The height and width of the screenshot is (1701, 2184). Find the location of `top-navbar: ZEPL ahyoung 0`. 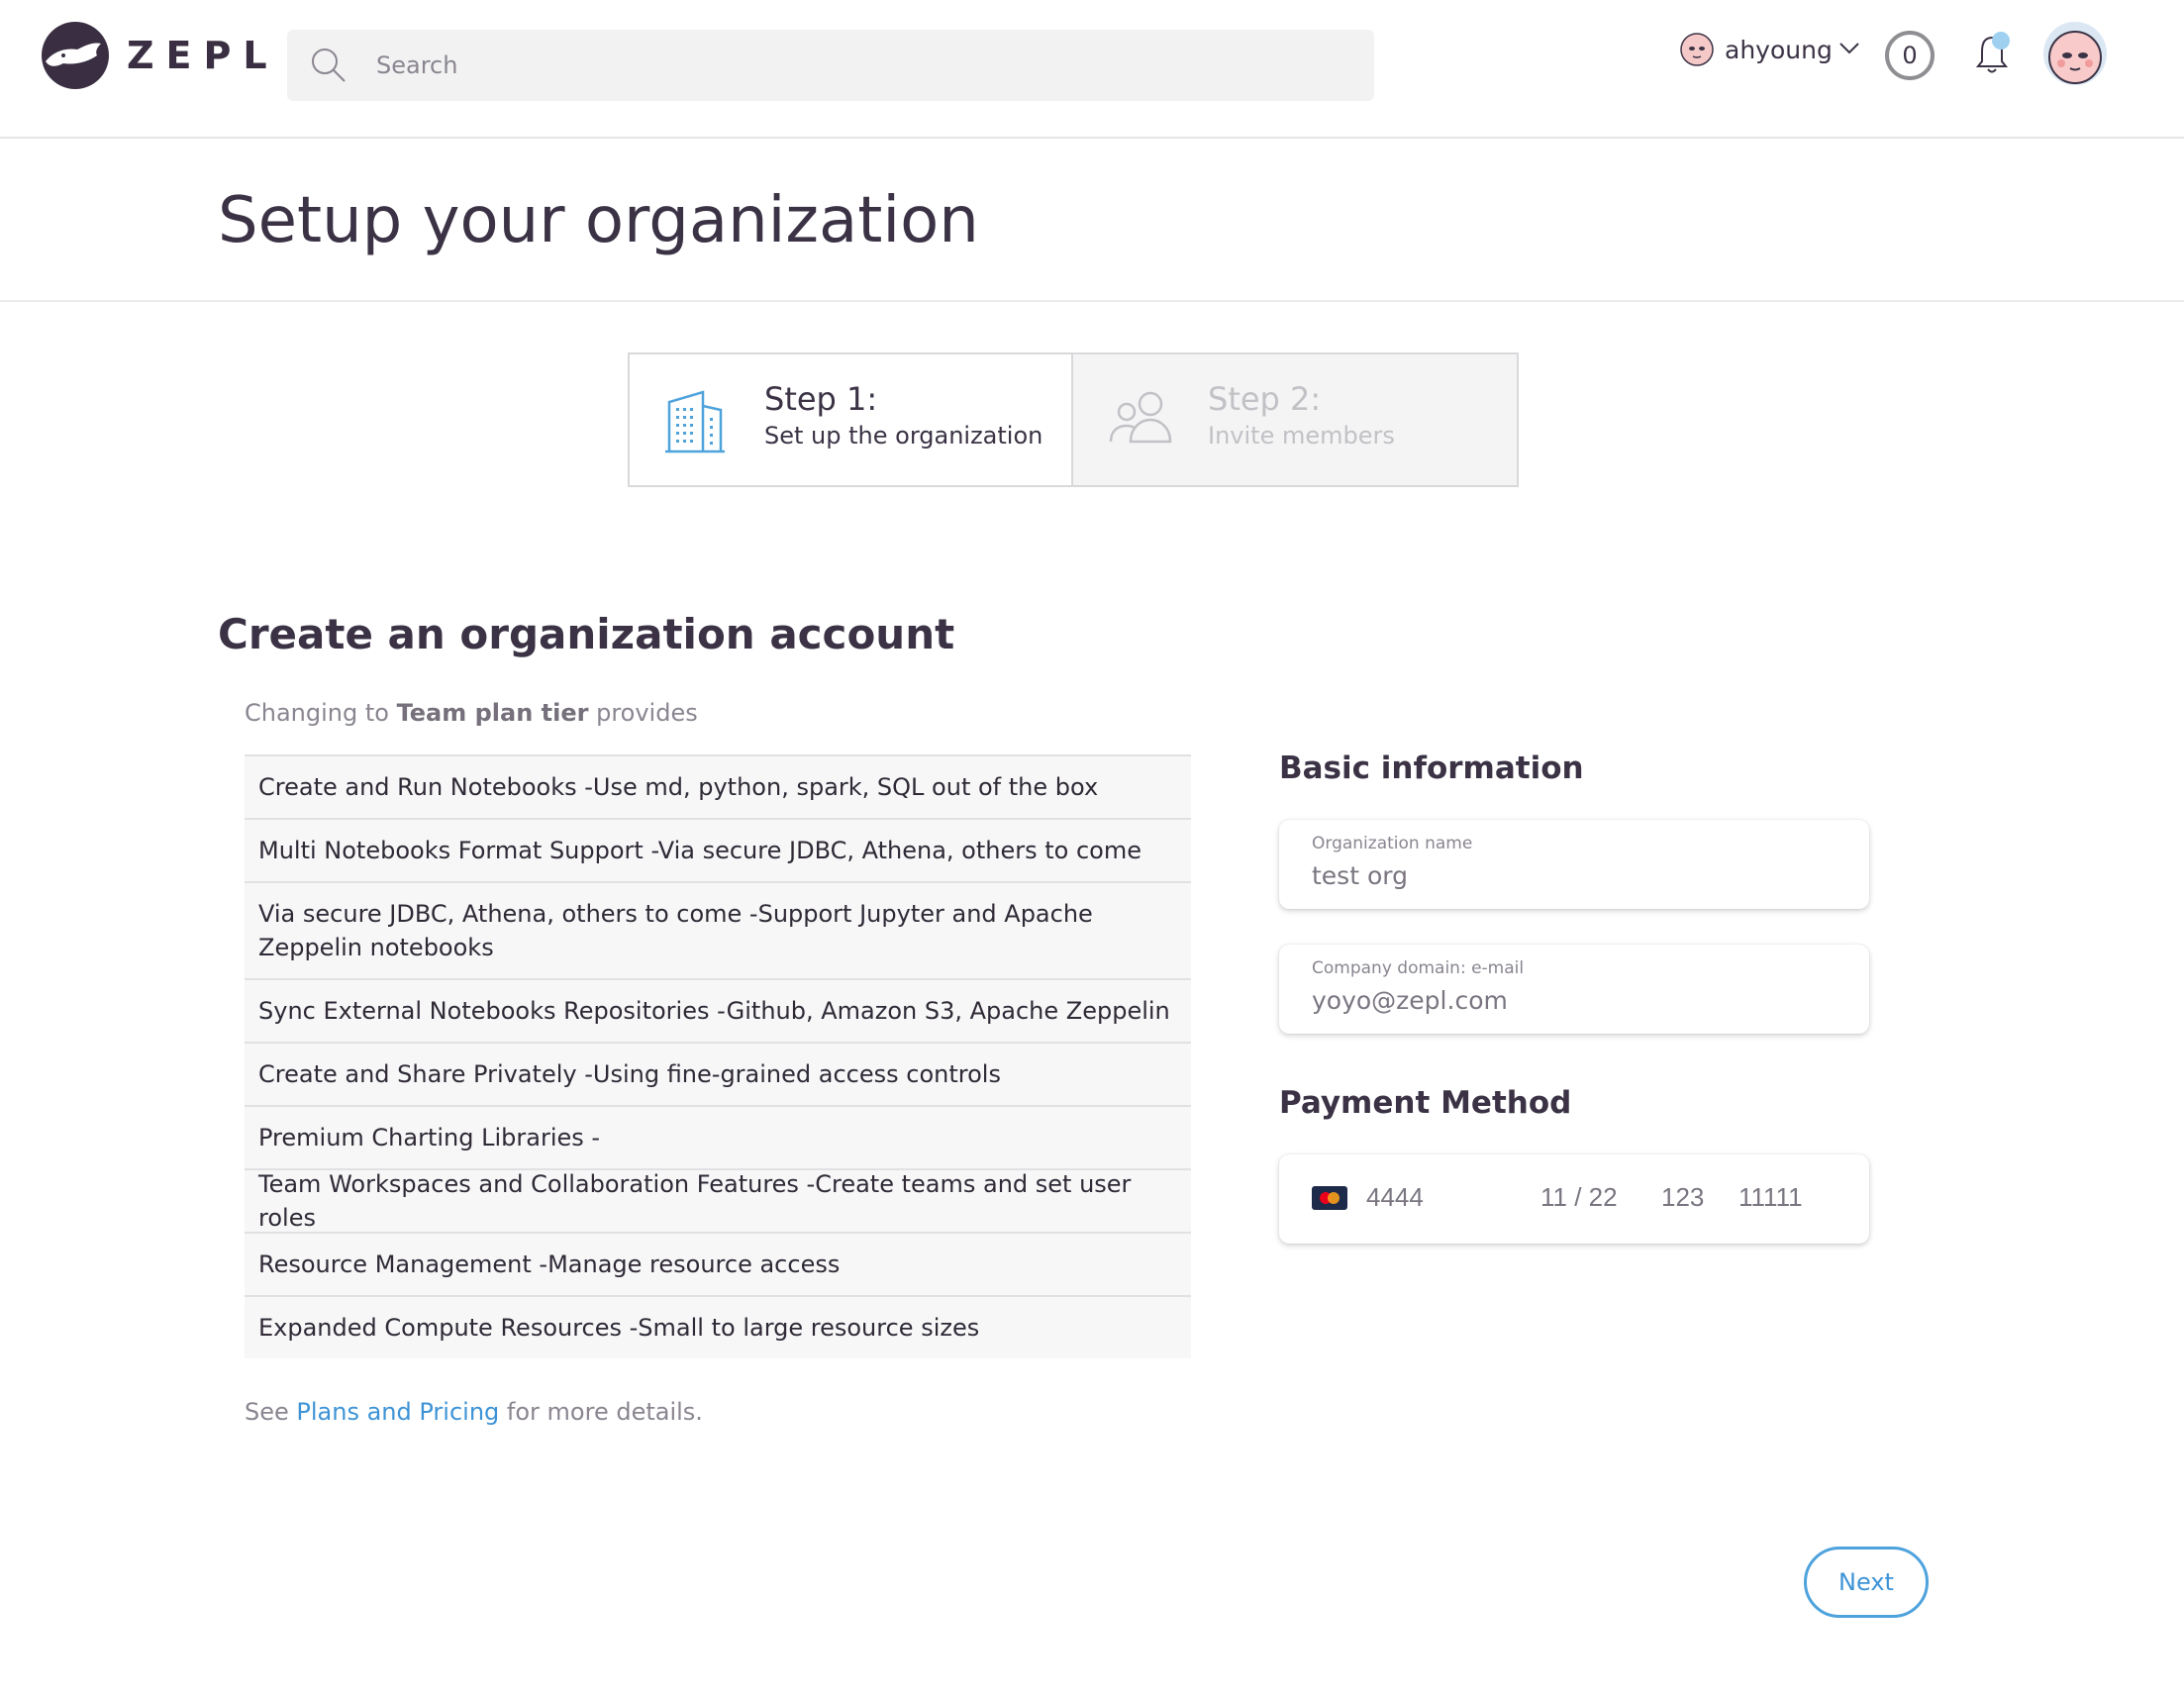

top-navbar: ZEPL ahyoung 0 is located at coordinates (1092, 69).